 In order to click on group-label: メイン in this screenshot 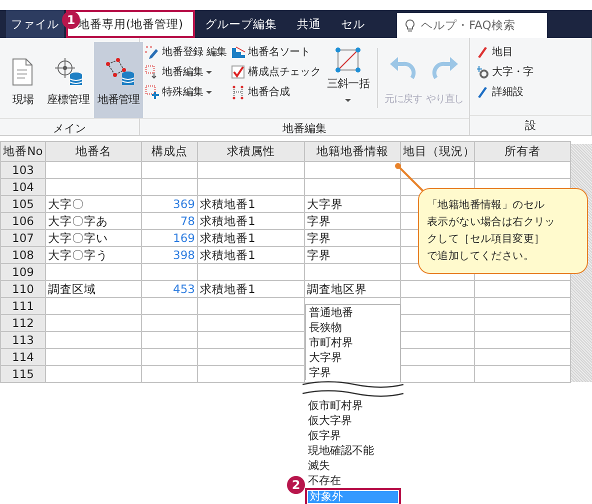, I will do `click(69, 128)`.